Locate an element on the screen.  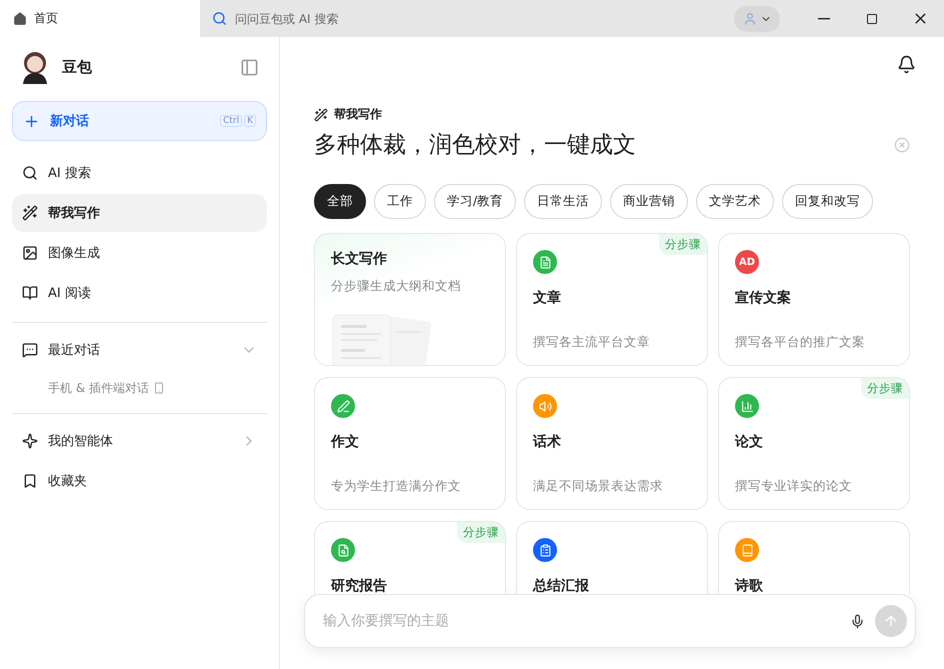
maximize-icon is located at coordinates (872, 18).